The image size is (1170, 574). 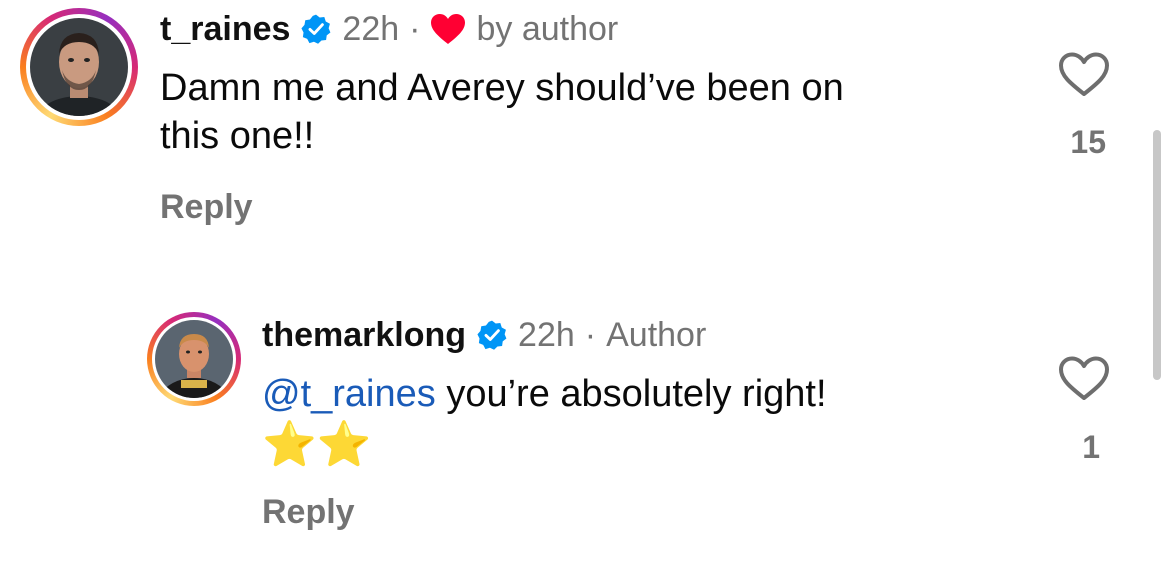 I want to click on comment-text-line-2: this one!!, so click(x=237, y=136).